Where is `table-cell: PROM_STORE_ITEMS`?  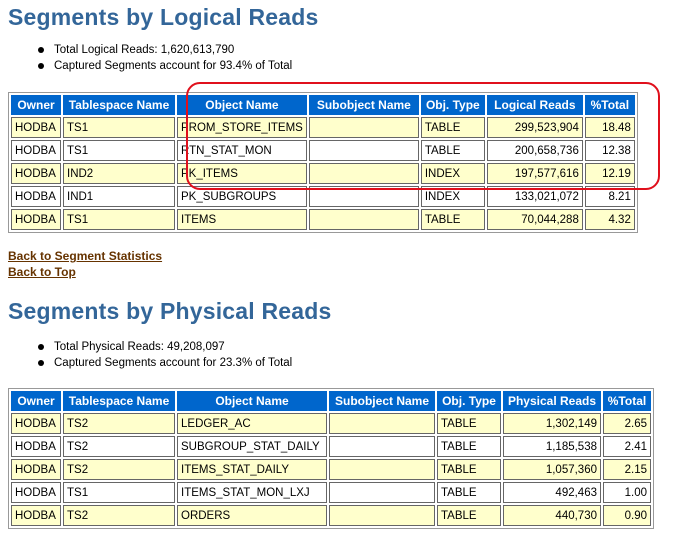
table-cell: PROM_STORE_ITEMS is located at coordinates (242, 127).